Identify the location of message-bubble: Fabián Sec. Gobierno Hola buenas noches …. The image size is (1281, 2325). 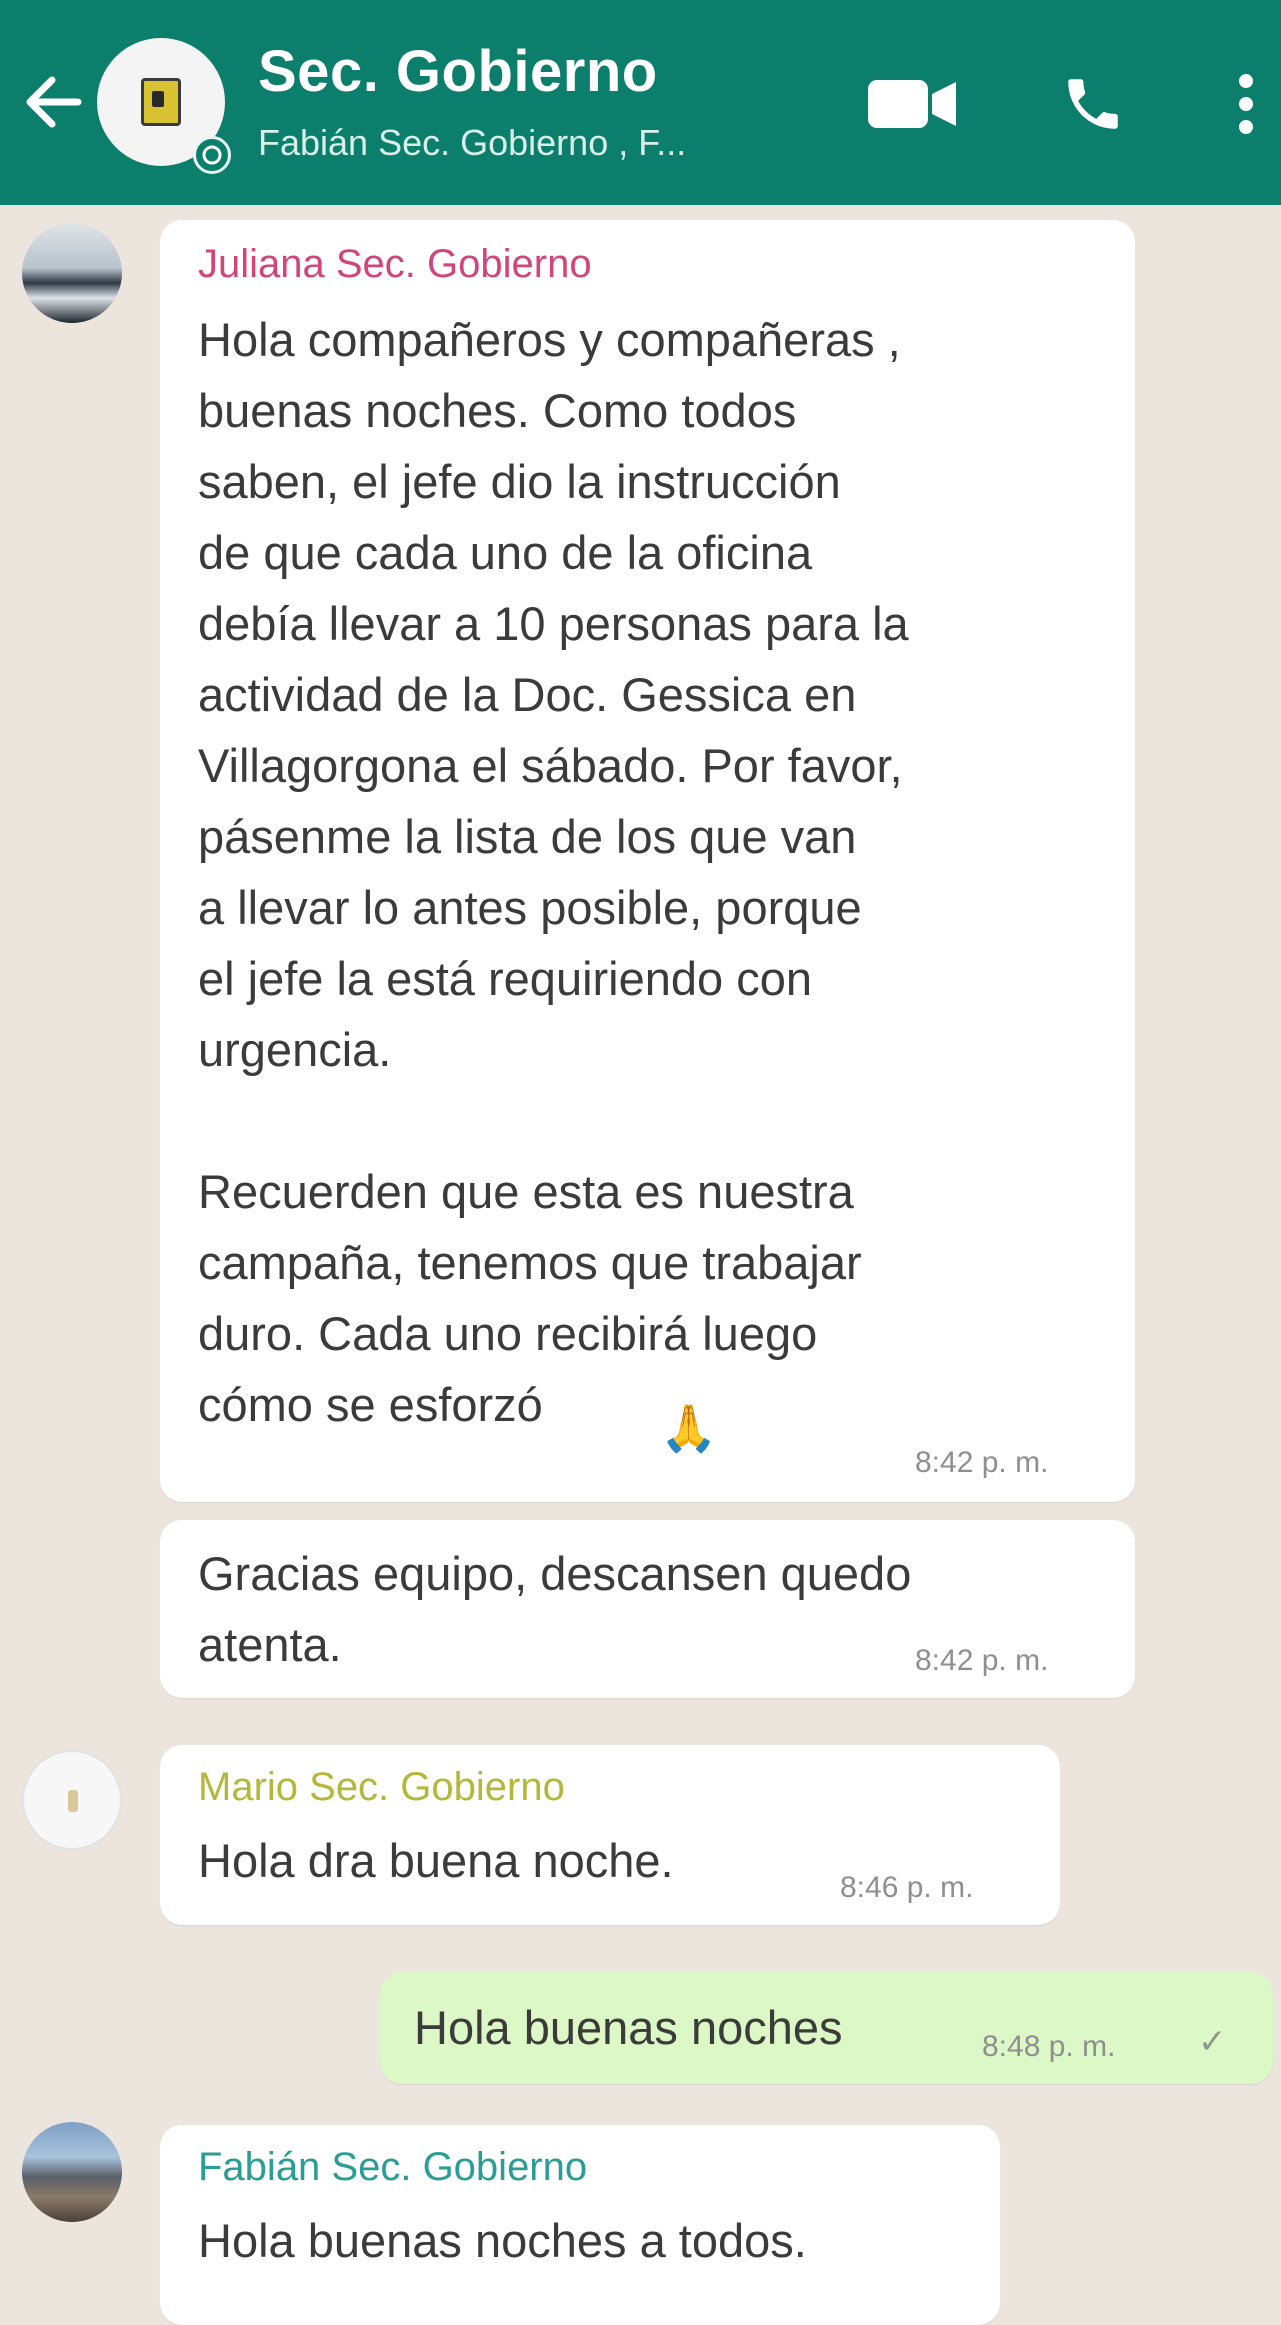
(580, 2225).